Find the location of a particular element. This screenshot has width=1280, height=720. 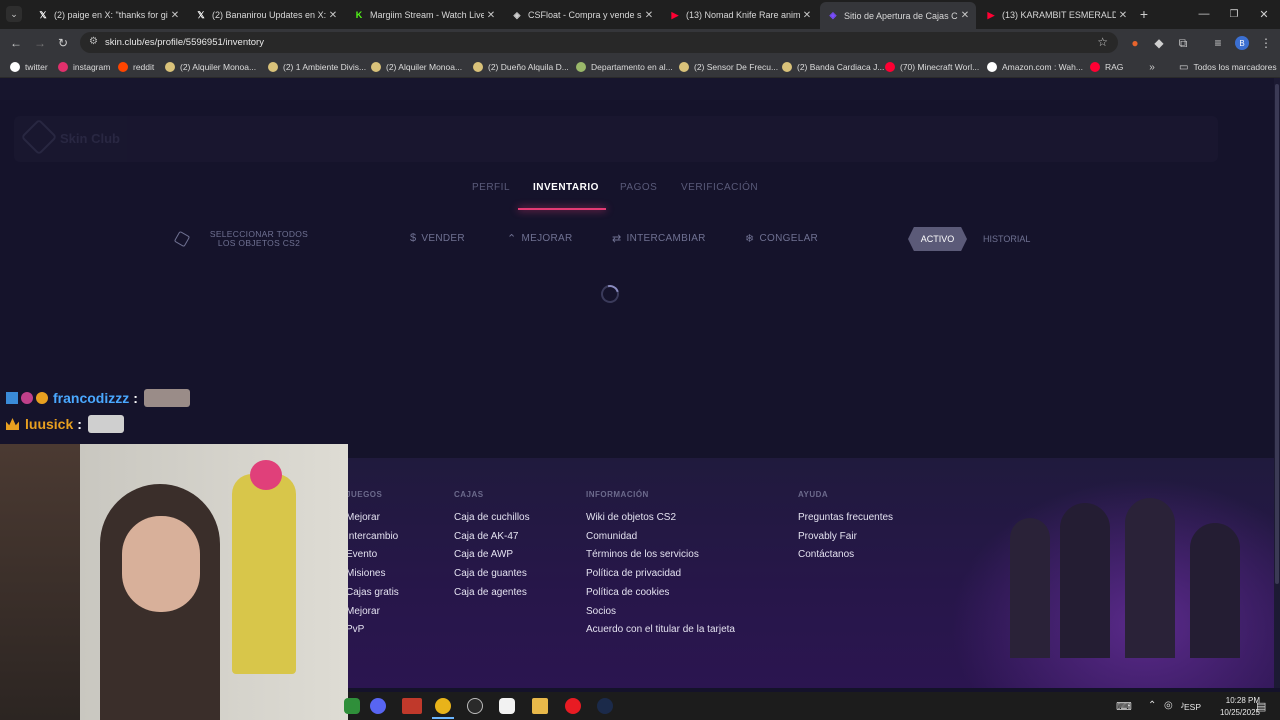

steam-icon is located at coordinates (605, 706).